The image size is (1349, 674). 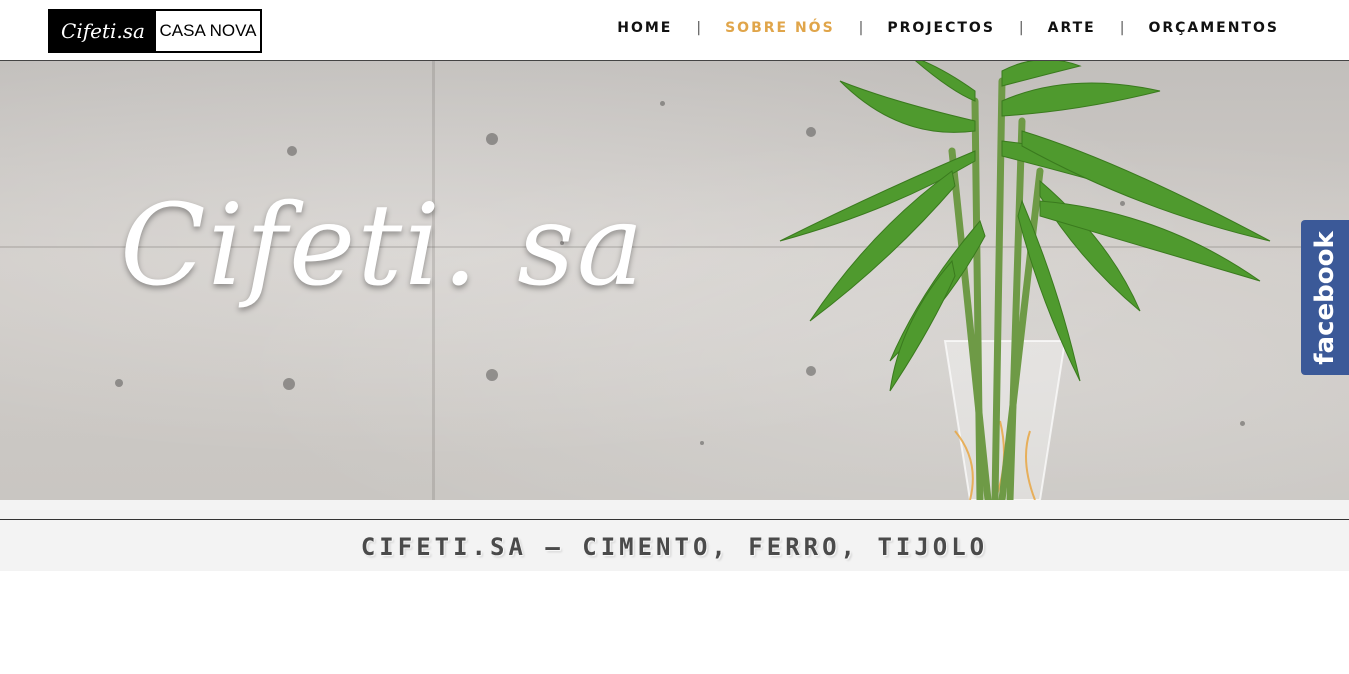 I want to click on facebook-tab: facebook, so click(x=1325, y=297).